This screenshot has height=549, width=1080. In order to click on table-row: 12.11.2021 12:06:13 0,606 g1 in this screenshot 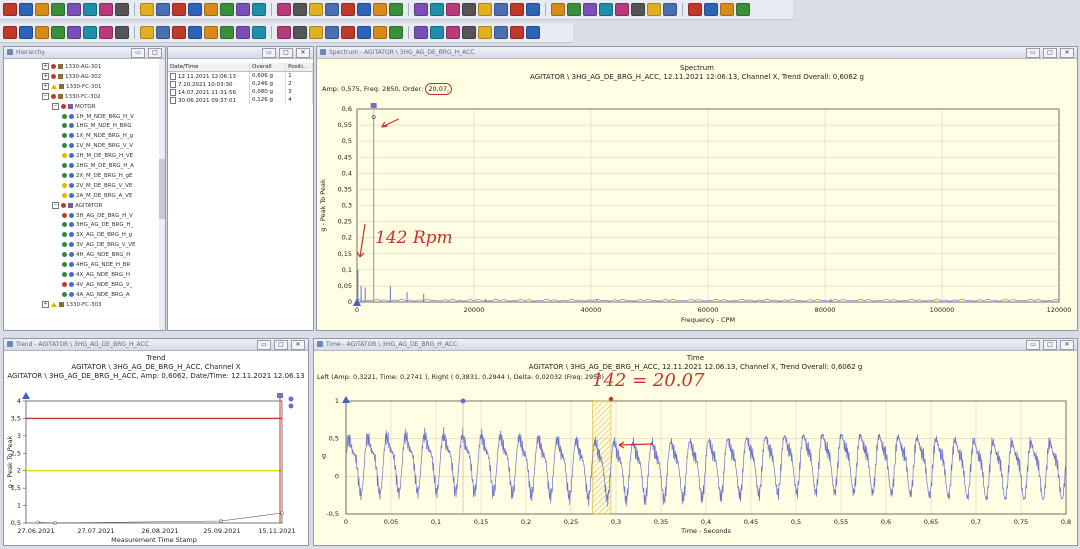, I will do `click(240, 75)`.